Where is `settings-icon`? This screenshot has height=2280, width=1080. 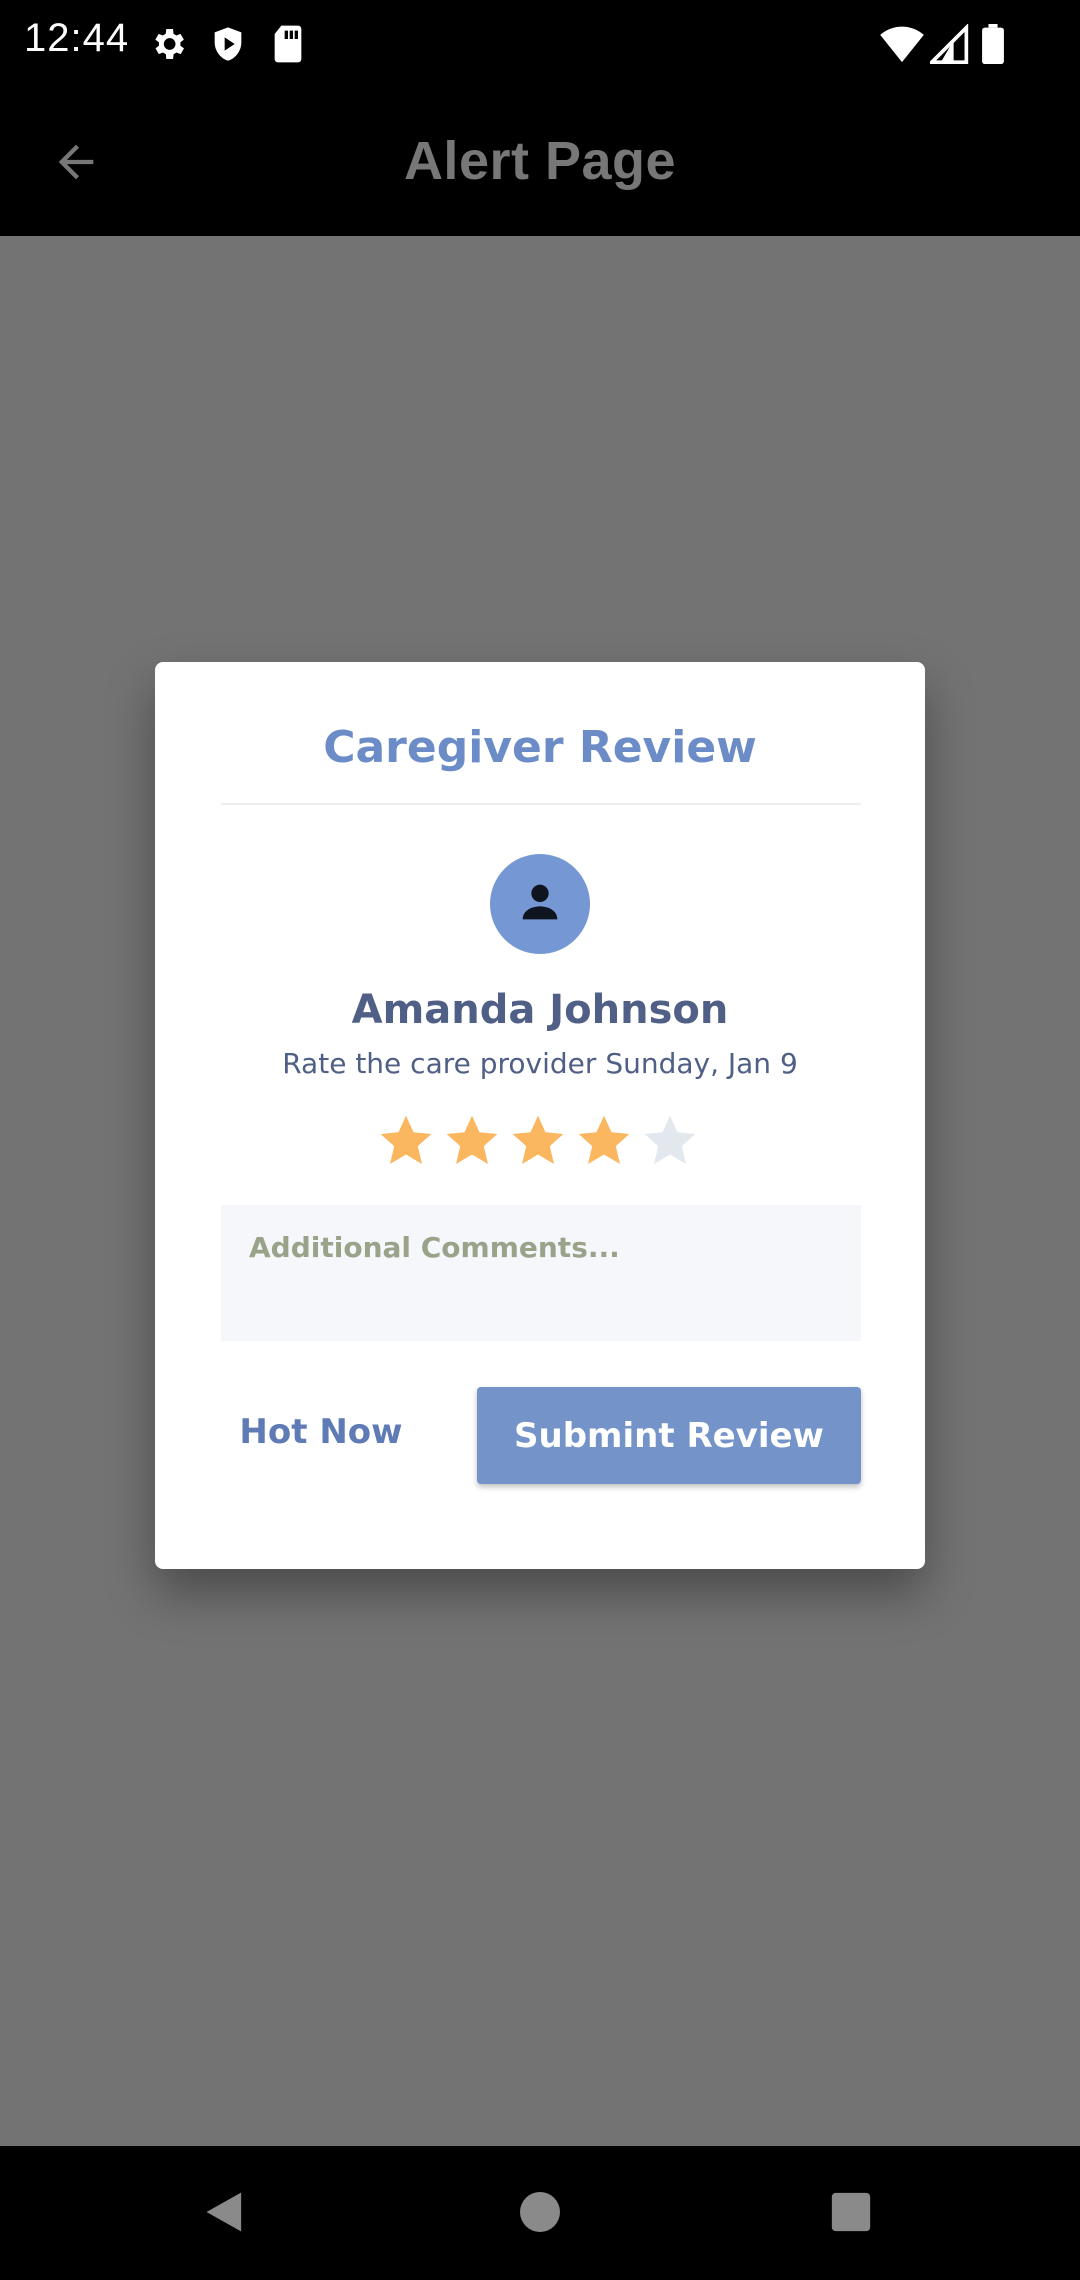 settings-icon is located at coordinates (168, 46).